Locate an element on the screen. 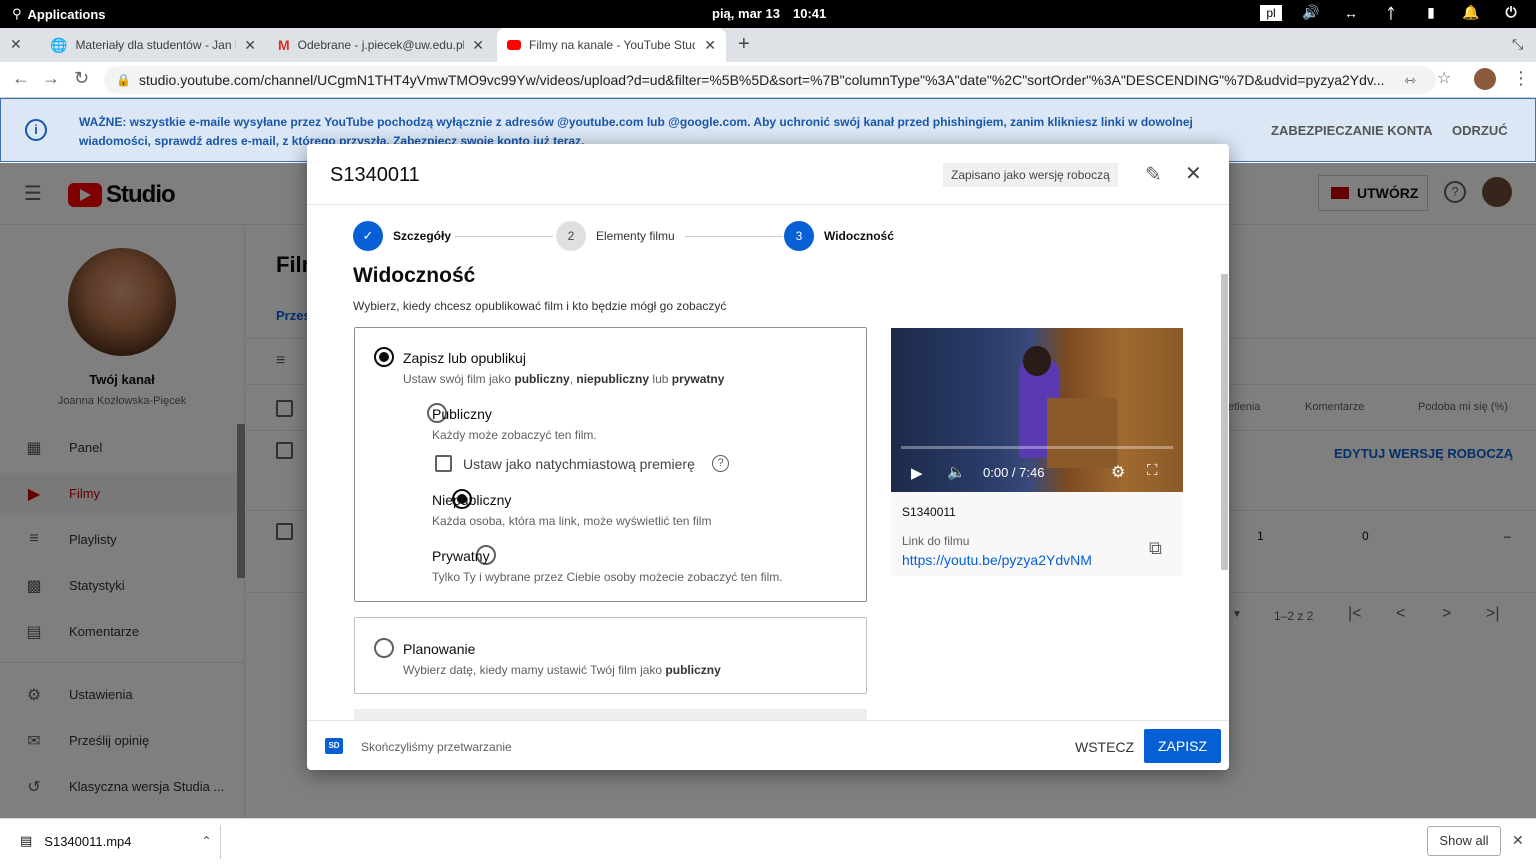 The width and height of the screenshot is (1536, 864). classic-studio-icon: ✎ is located at coordinates (1153, 174).